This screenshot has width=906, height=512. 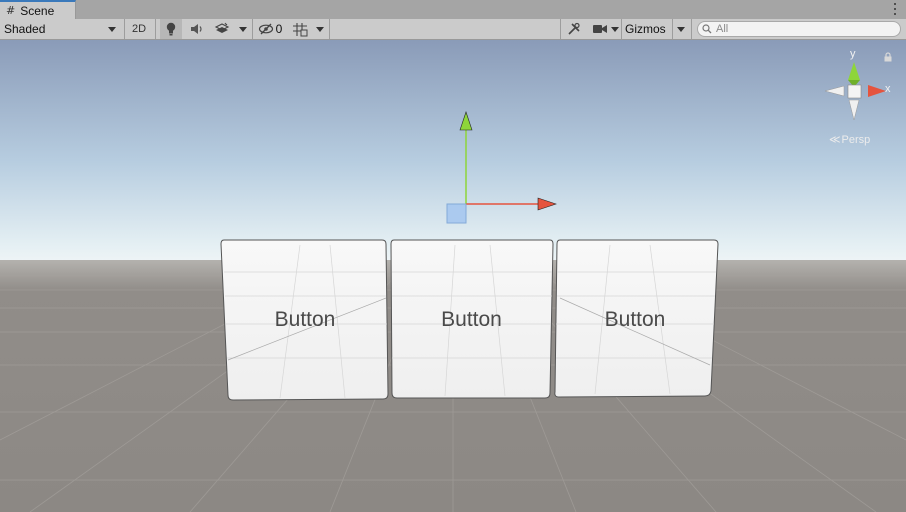 I want to click on camera-settings-dropdown, so click(x=605, y=29).